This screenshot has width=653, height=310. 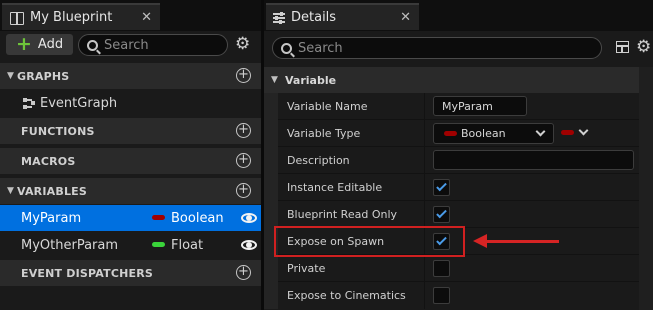 What do you see at coordinates (318, 160) in the screenshot?
I see `property-label: Description` at bounding box center [318, 160].